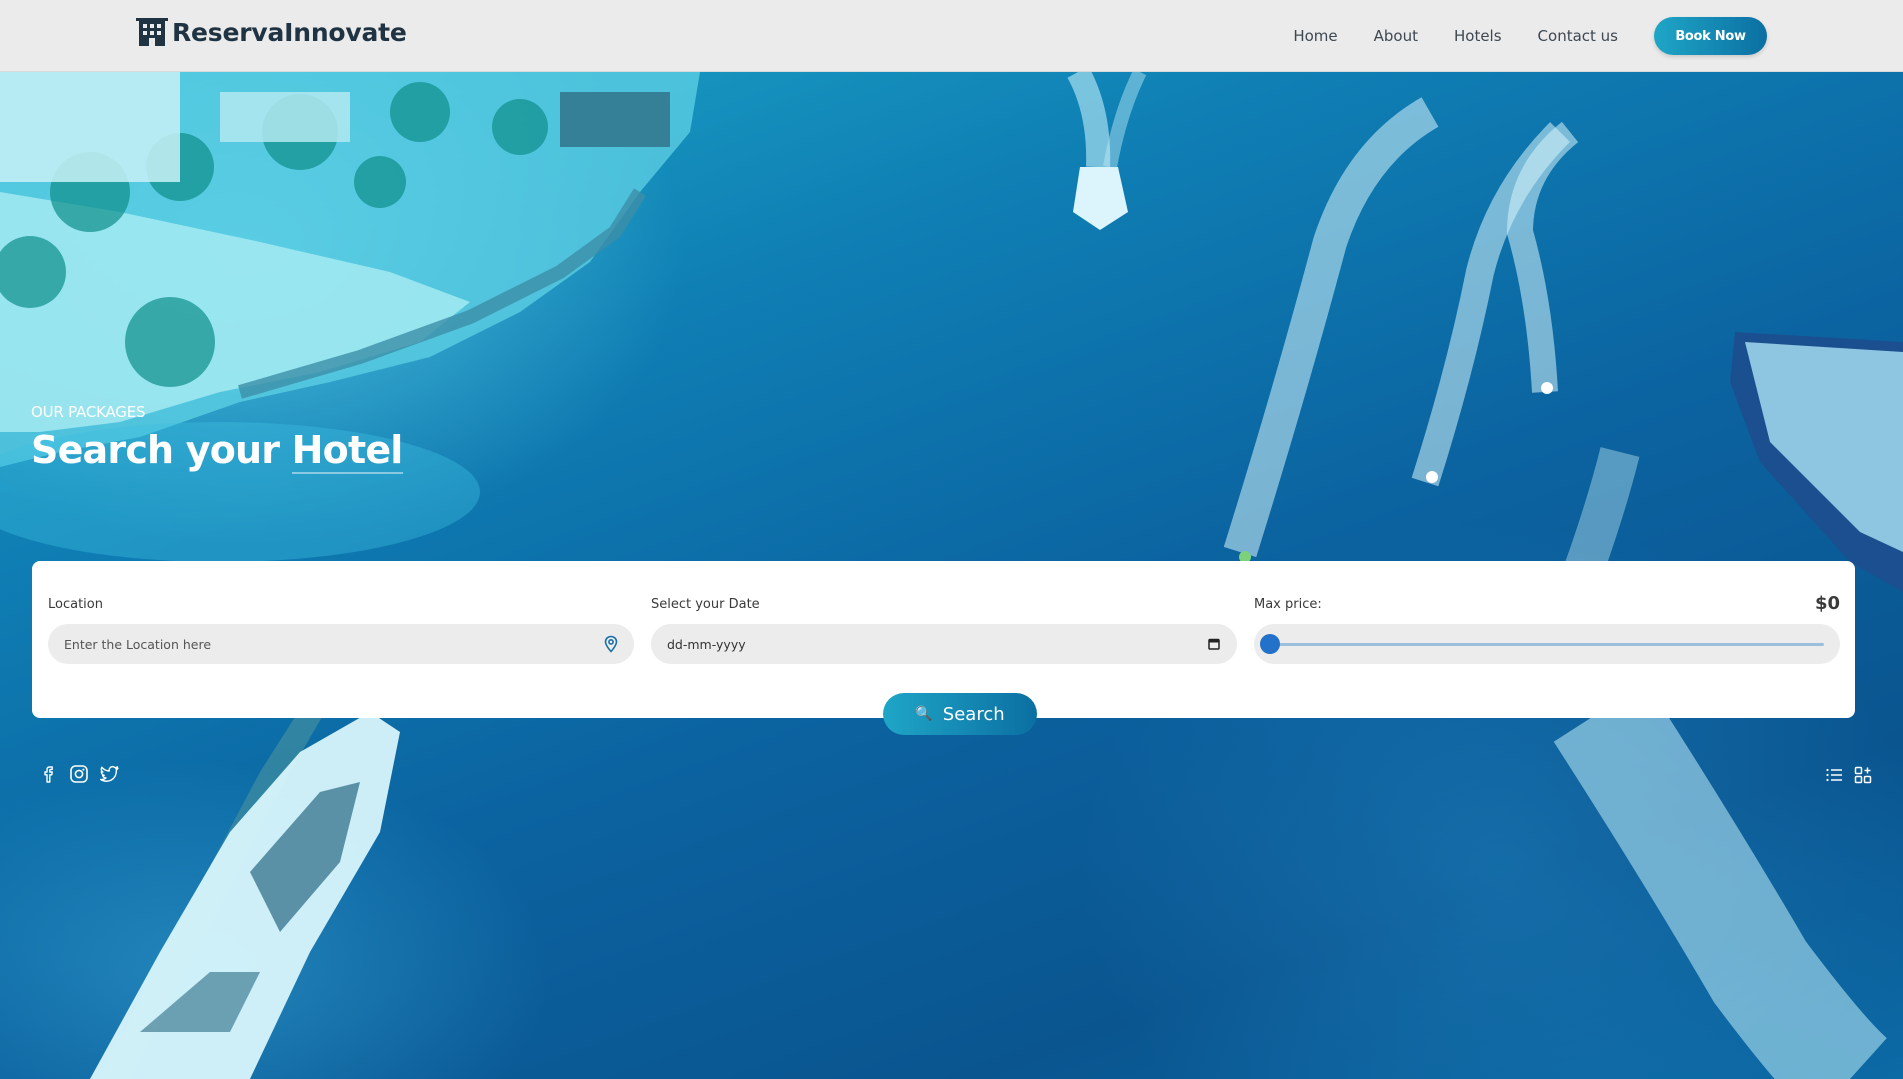 This screenshot has width=1903, height=1079. What do you see at coordinates (347, 451) in the screenshot?
I see `title-part-2: Hotel` at bounding box center [347, 451].